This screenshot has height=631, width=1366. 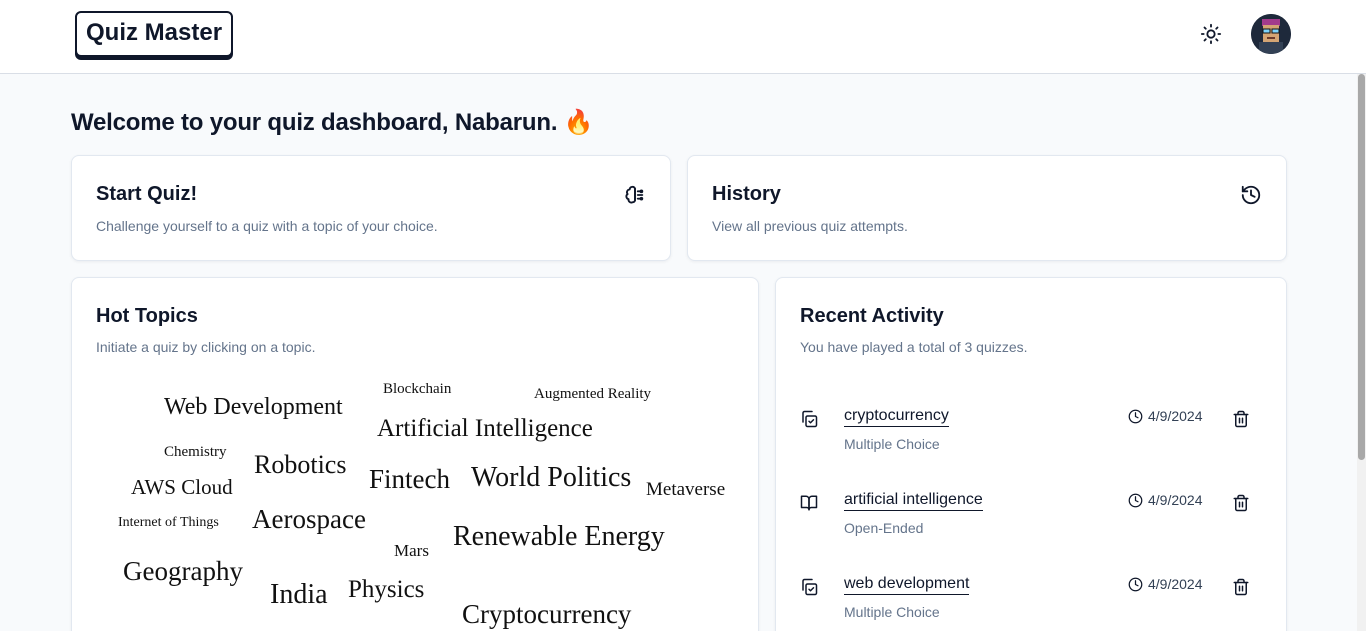 What do you see at coordinates (1361, 267) in the screenshot?
I see `scrollbar-thumb` at bounding box center [1361, 267].